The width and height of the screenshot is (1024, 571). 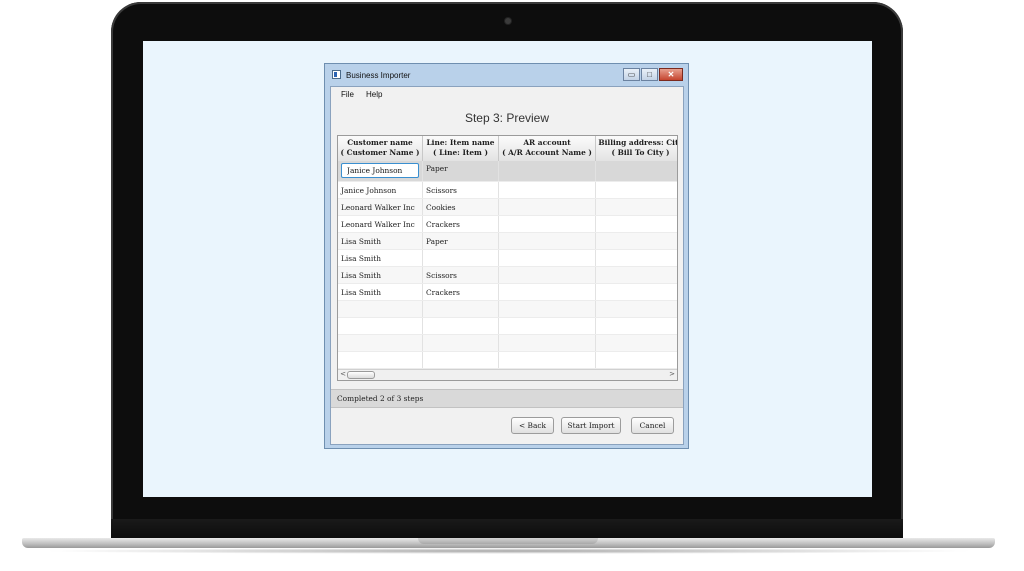 I want to click on laptop-hinge, so click(x=507, y=529).